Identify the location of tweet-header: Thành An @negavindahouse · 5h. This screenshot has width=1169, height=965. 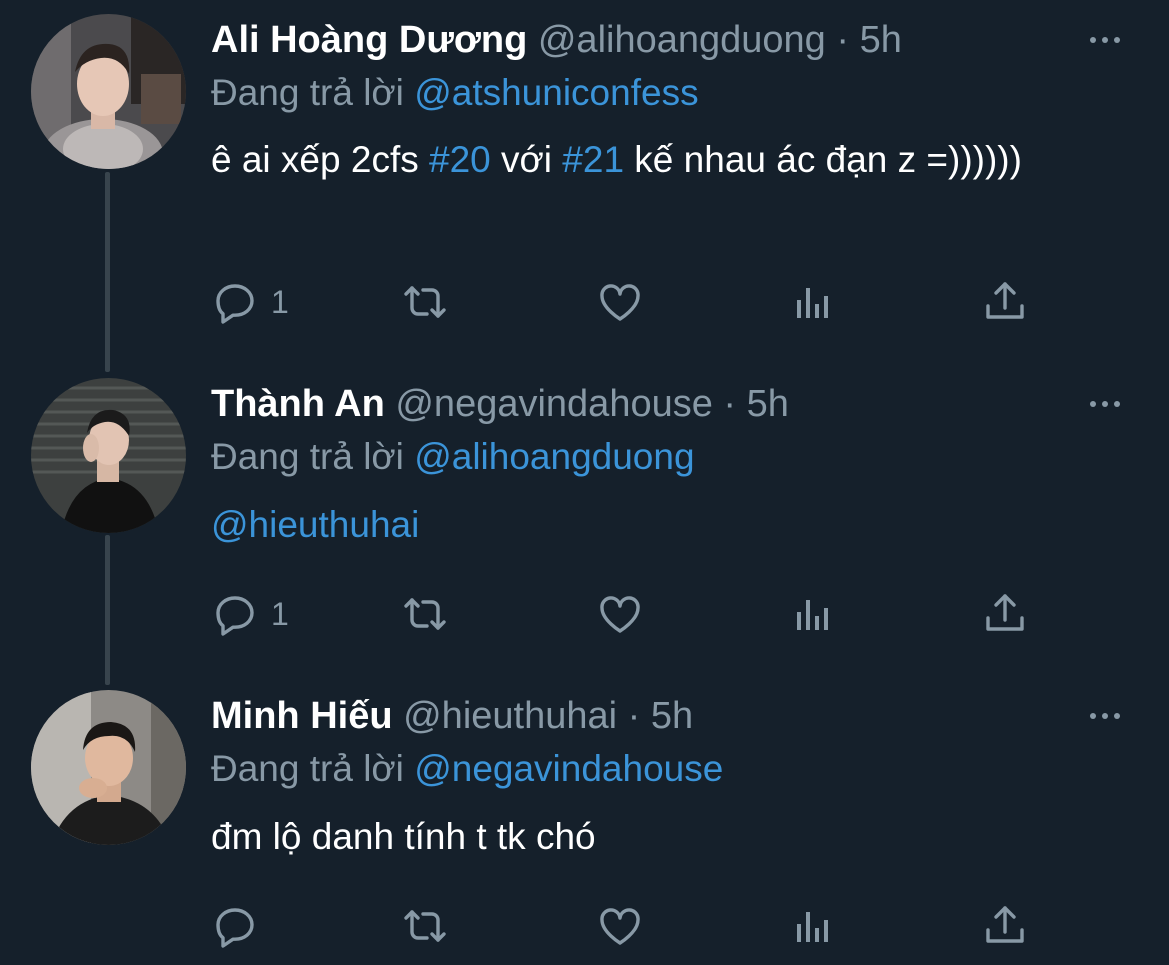
(500, 404).